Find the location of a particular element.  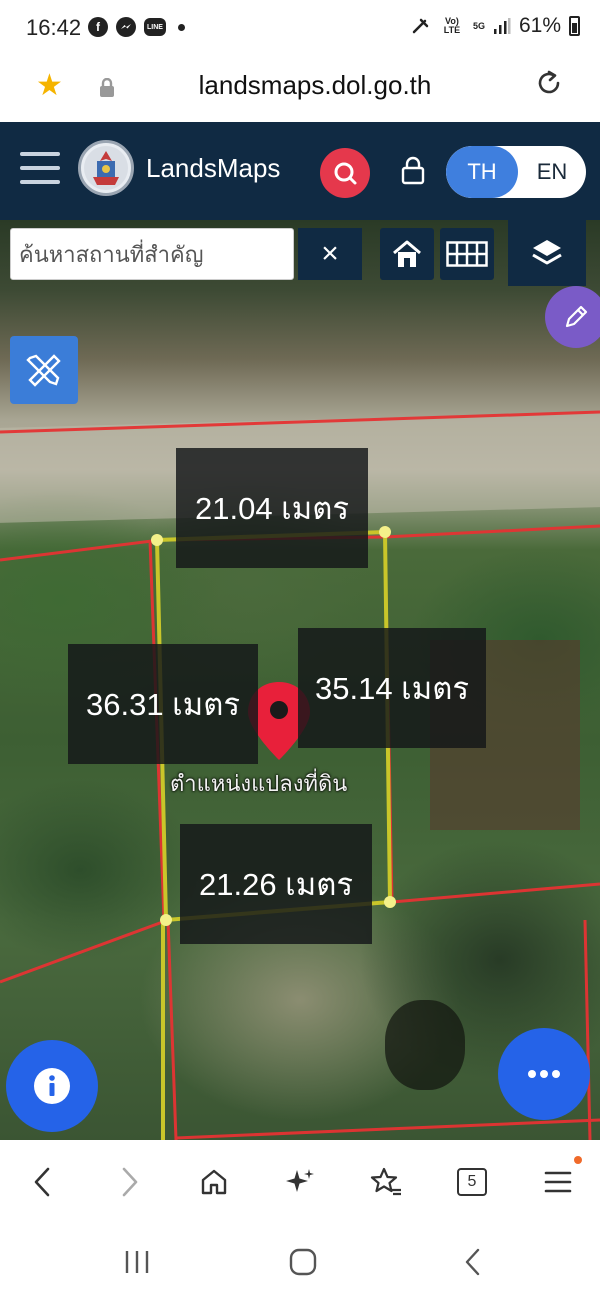

measurement-left: 36.31 เมตร is located at coordinates (163, 704).